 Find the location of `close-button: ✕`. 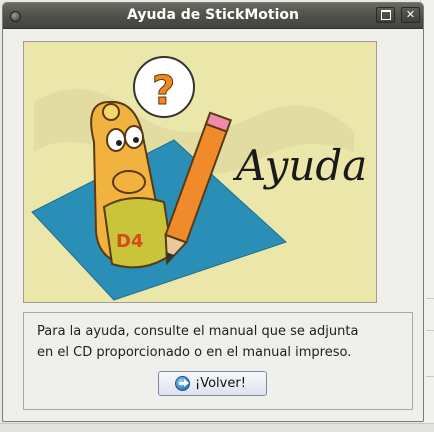

close-button: ✕ is located at coordinates (410, 15).